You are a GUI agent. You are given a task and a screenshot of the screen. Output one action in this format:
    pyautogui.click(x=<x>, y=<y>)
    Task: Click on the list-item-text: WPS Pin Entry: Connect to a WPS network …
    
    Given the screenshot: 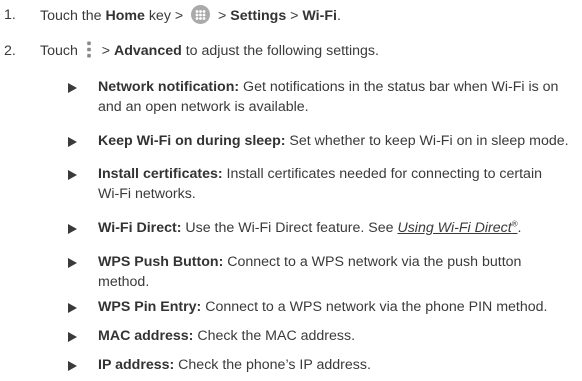 What is the action you would take?
    pyautogui.click(x=338, y=307)
    